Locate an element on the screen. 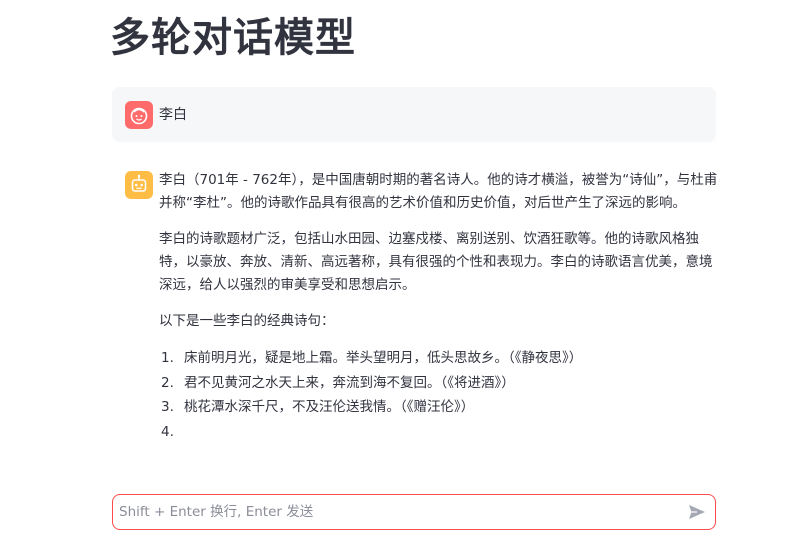  send-icon is located at coordinates (697, 512).